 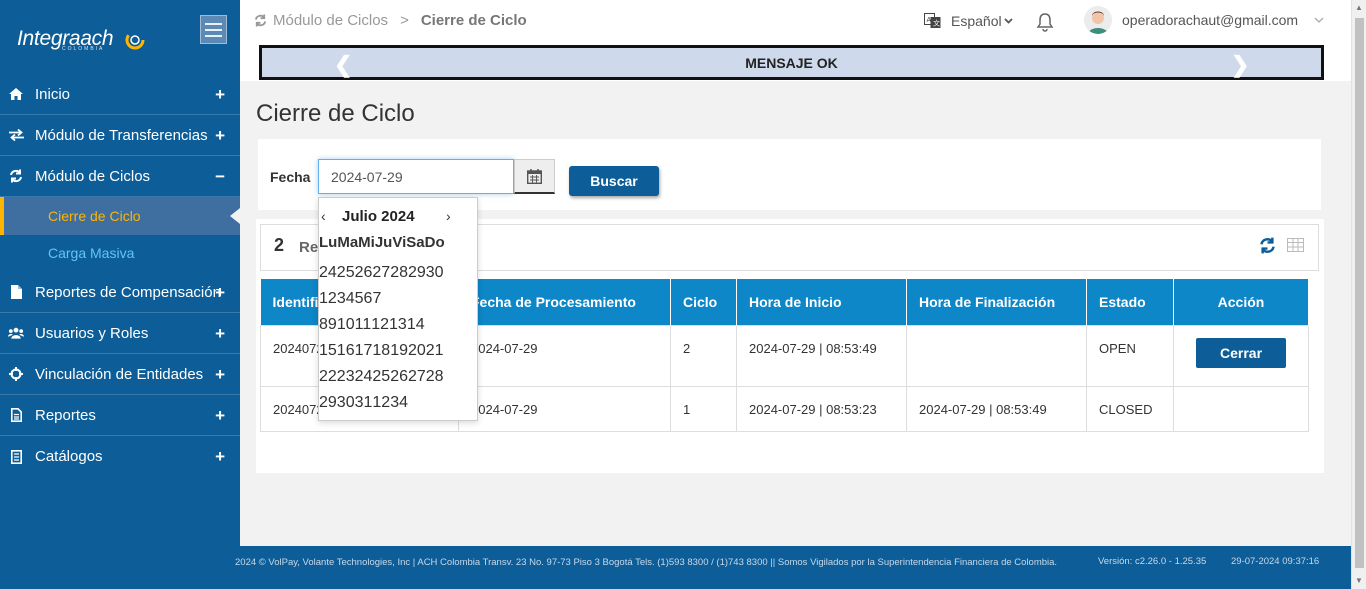 I want to click on scrollbar-thumb, so click(x=1359, y=293).